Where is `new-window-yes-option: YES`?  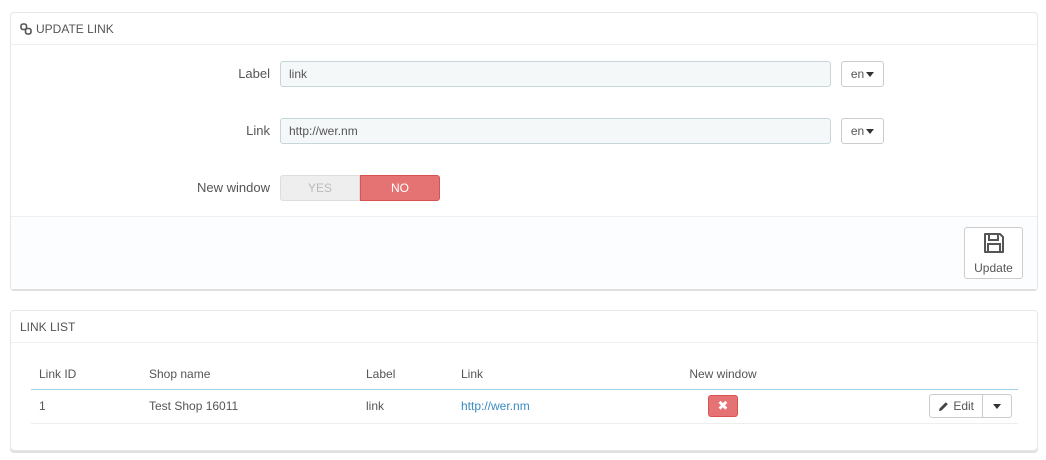 new-window-yes-option: YES is located at coordinates (320, 188).